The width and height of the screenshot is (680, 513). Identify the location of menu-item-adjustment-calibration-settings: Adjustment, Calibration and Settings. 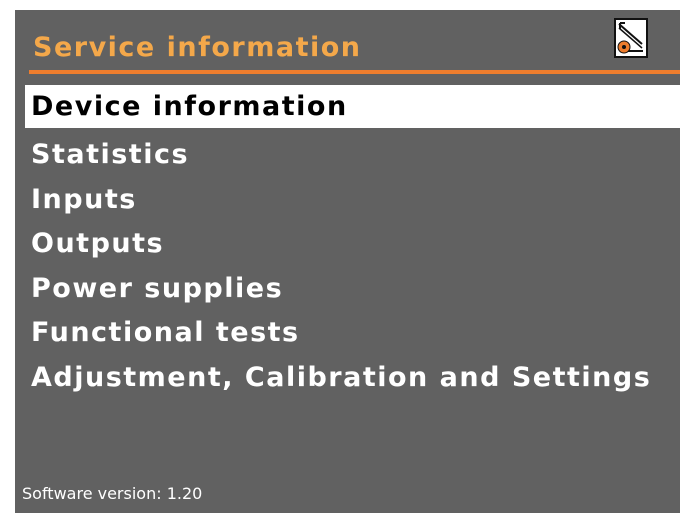
(352, 378).